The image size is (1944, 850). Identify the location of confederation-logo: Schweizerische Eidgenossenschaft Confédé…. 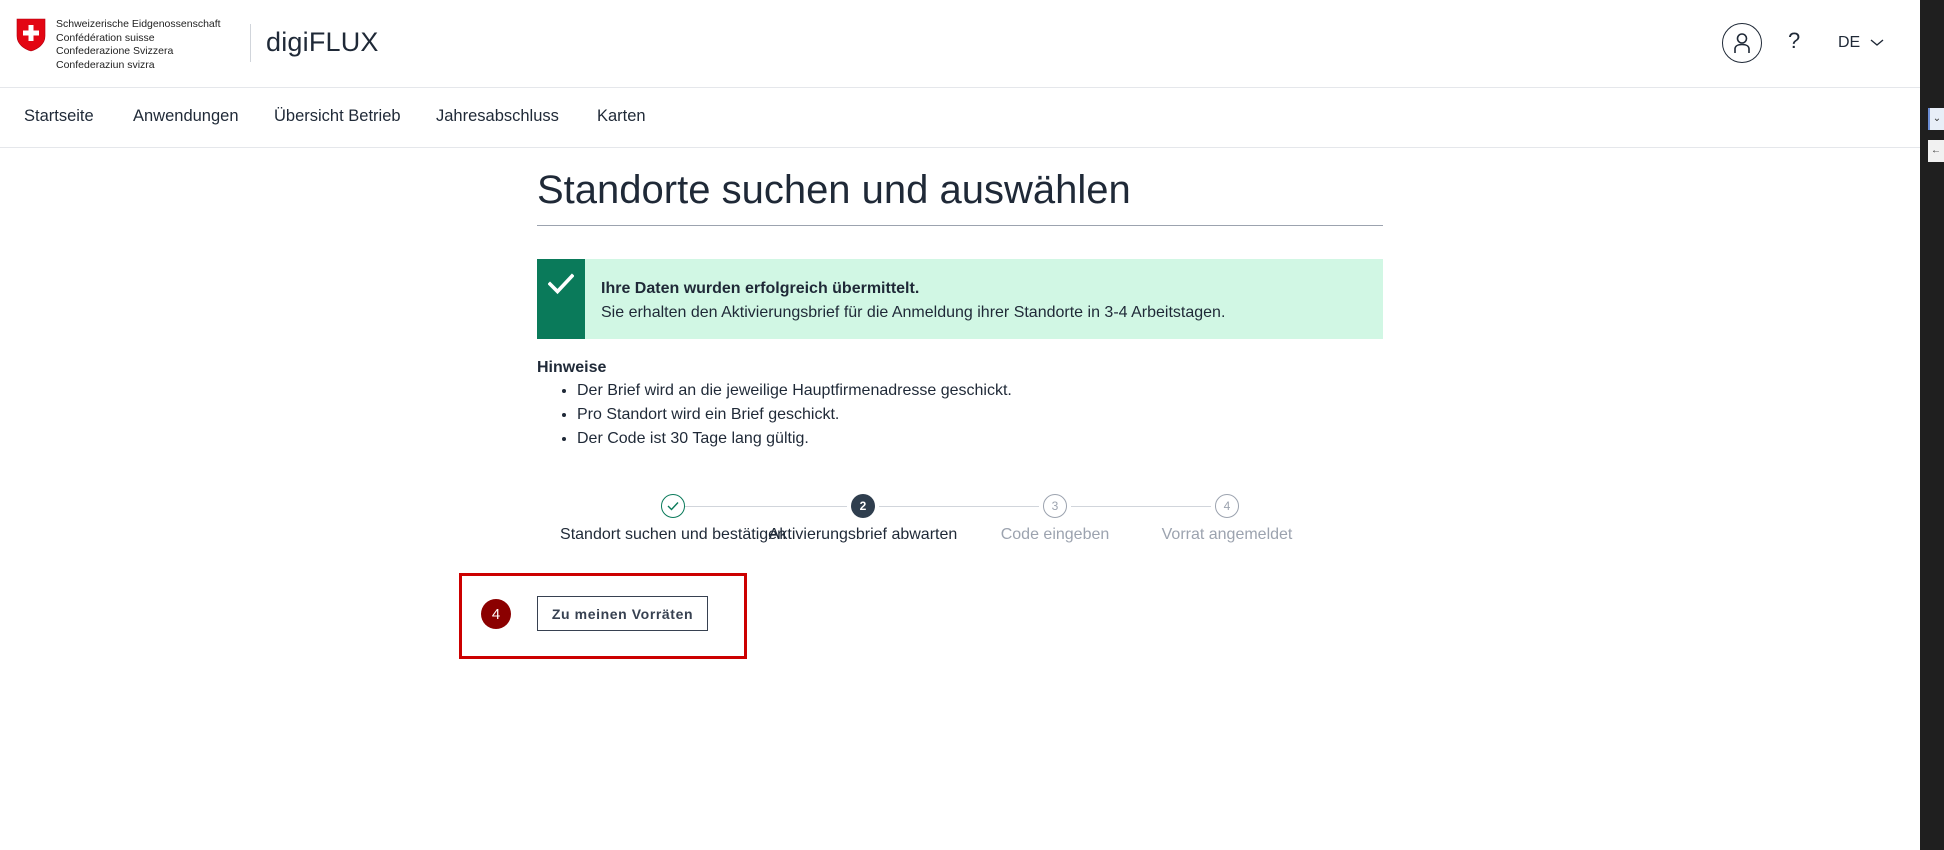
(118, 45).